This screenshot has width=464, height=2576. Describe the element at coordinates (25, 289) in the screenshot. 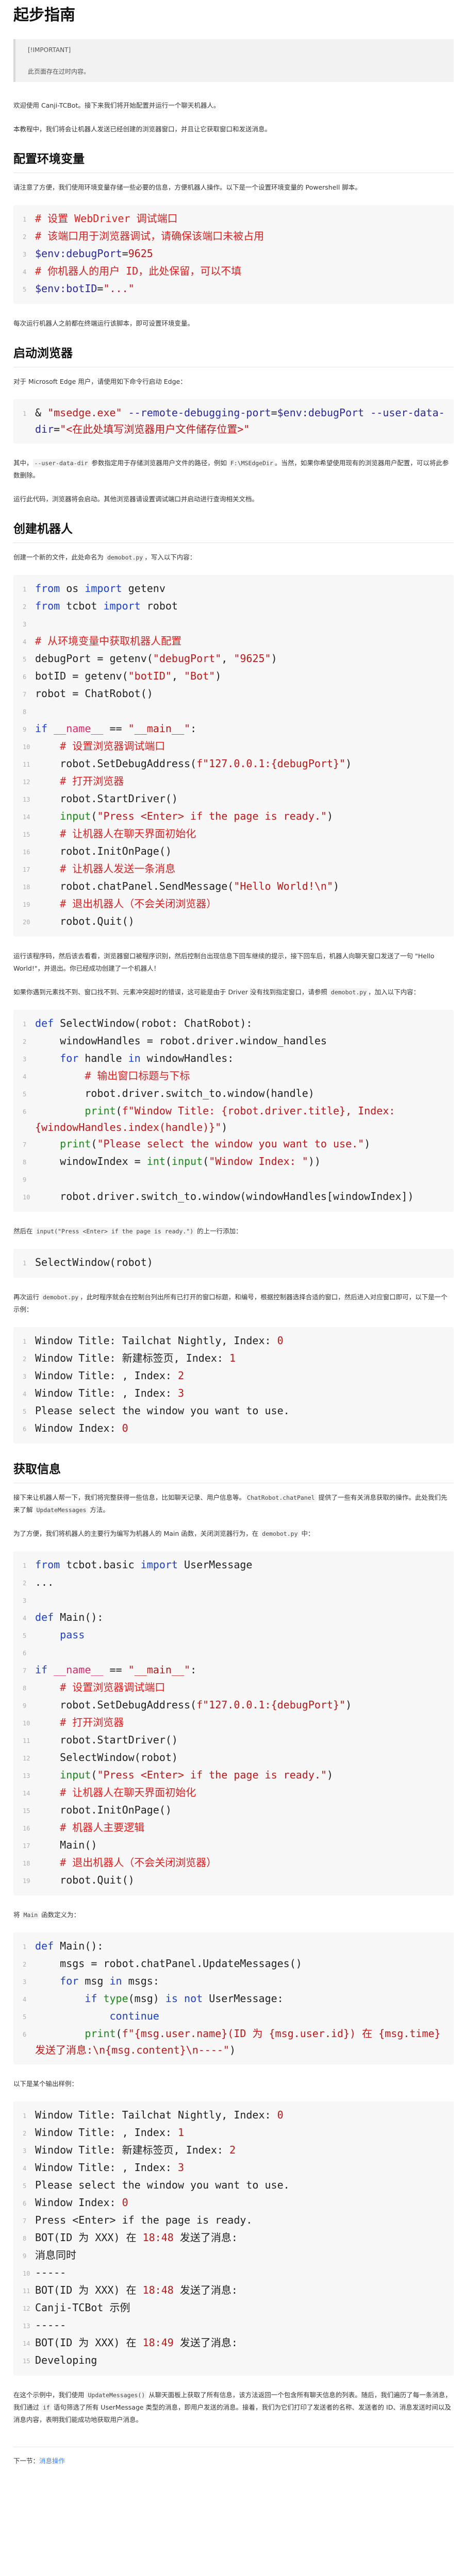

I see `line-number: 5` at that location.